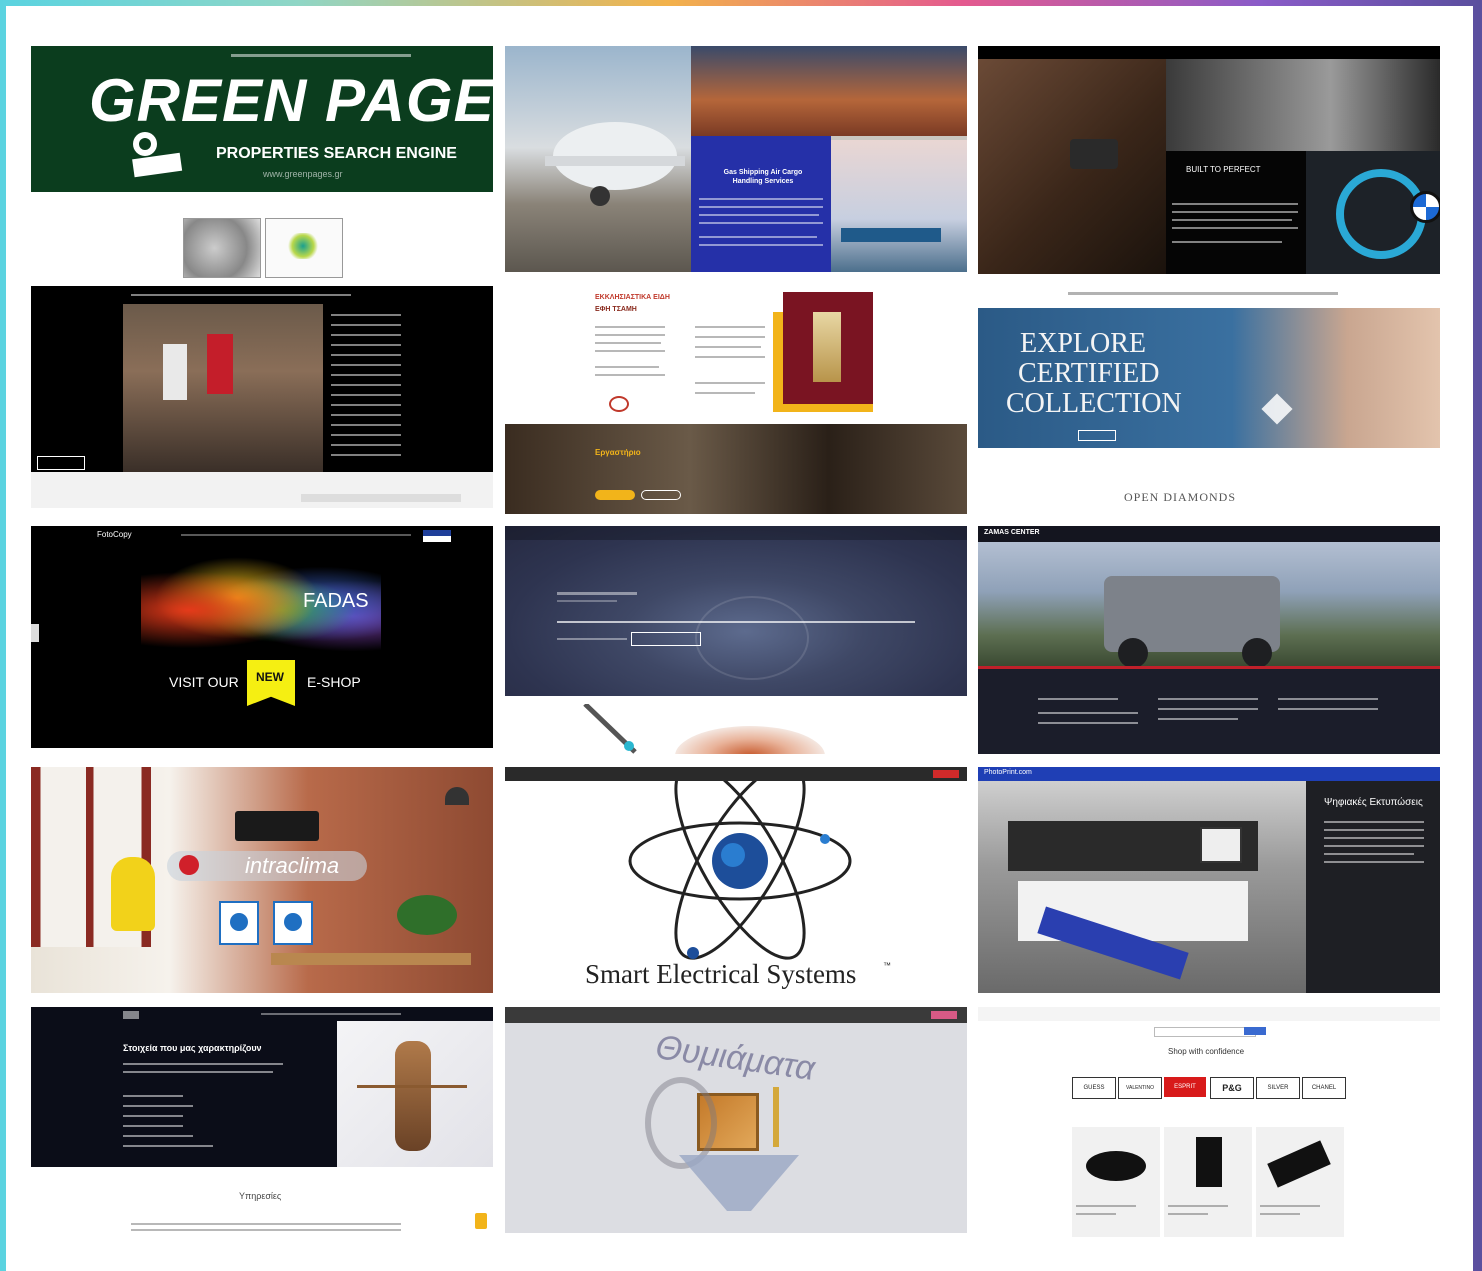 This screenshot has height=1271, width=1482. I want to click on green-pages-subtitle: PROPERTIES SEARCH ENGINE, so click(336, 153).